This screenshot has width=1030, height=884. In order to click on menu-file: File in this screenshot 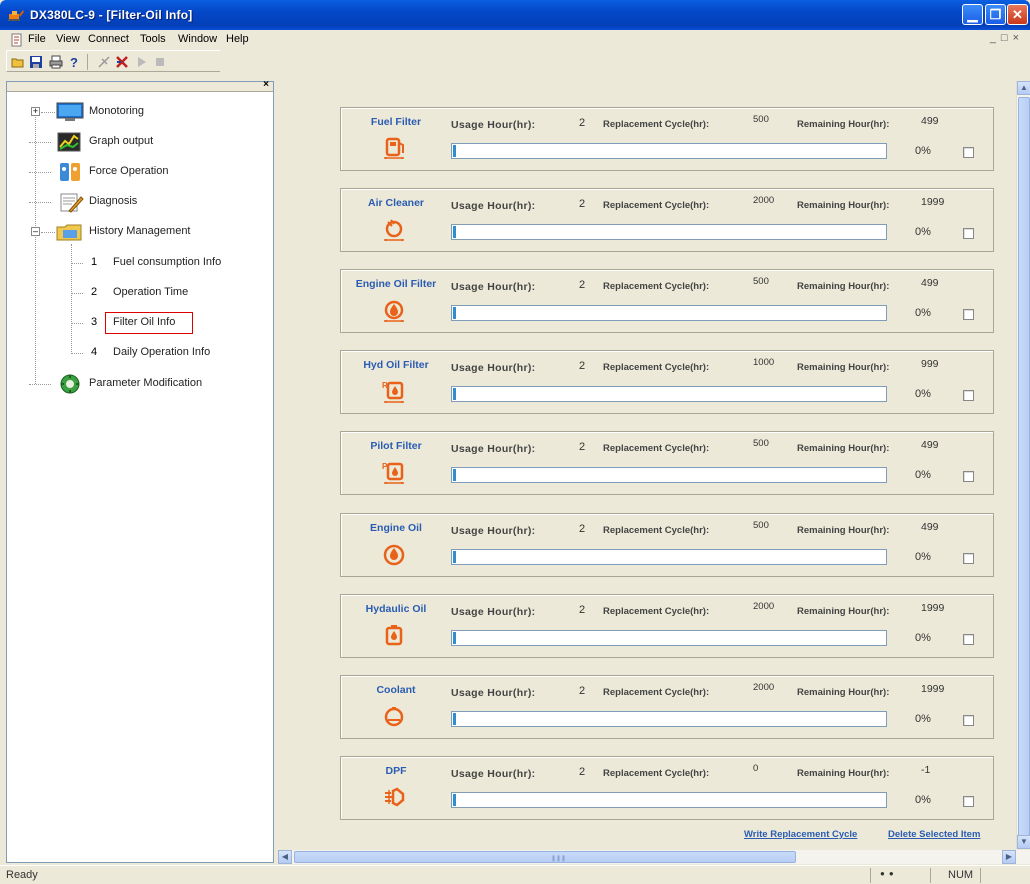, I will do `click(37, 39)`.